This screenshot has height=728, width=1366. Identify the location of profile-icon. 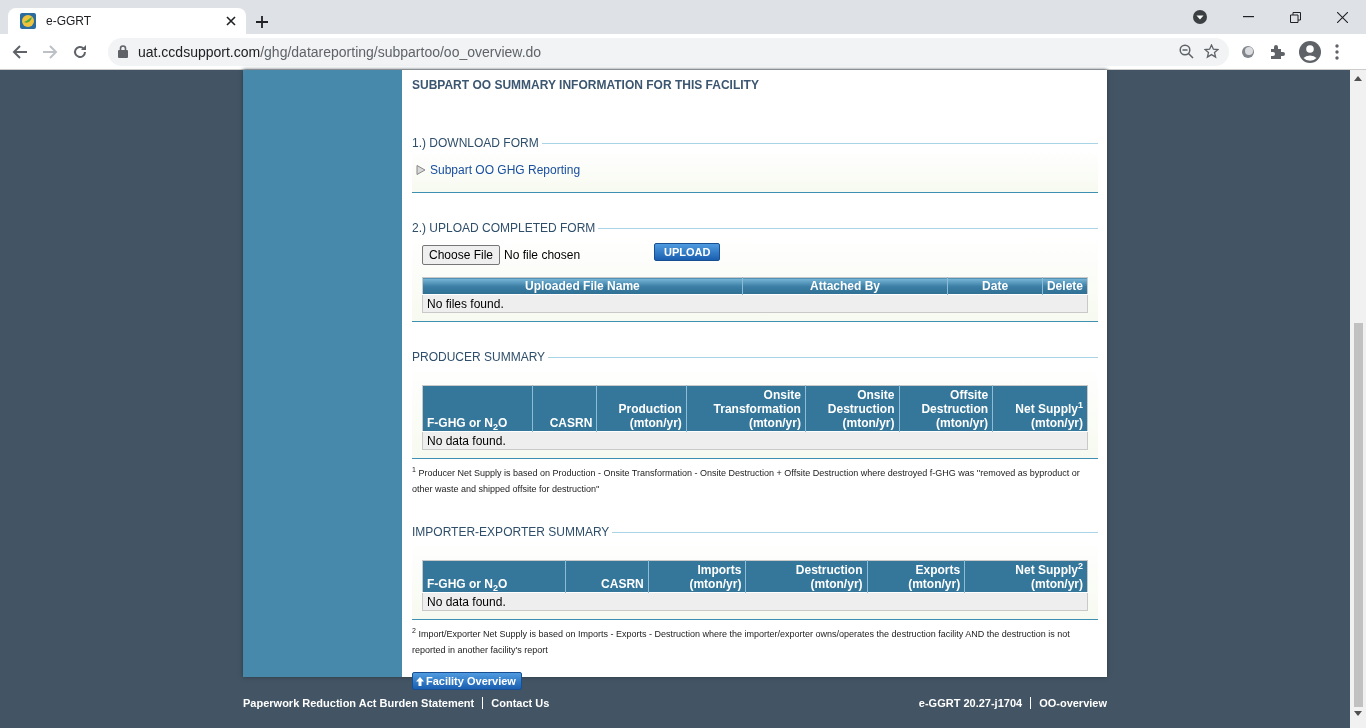
(1310, 51).